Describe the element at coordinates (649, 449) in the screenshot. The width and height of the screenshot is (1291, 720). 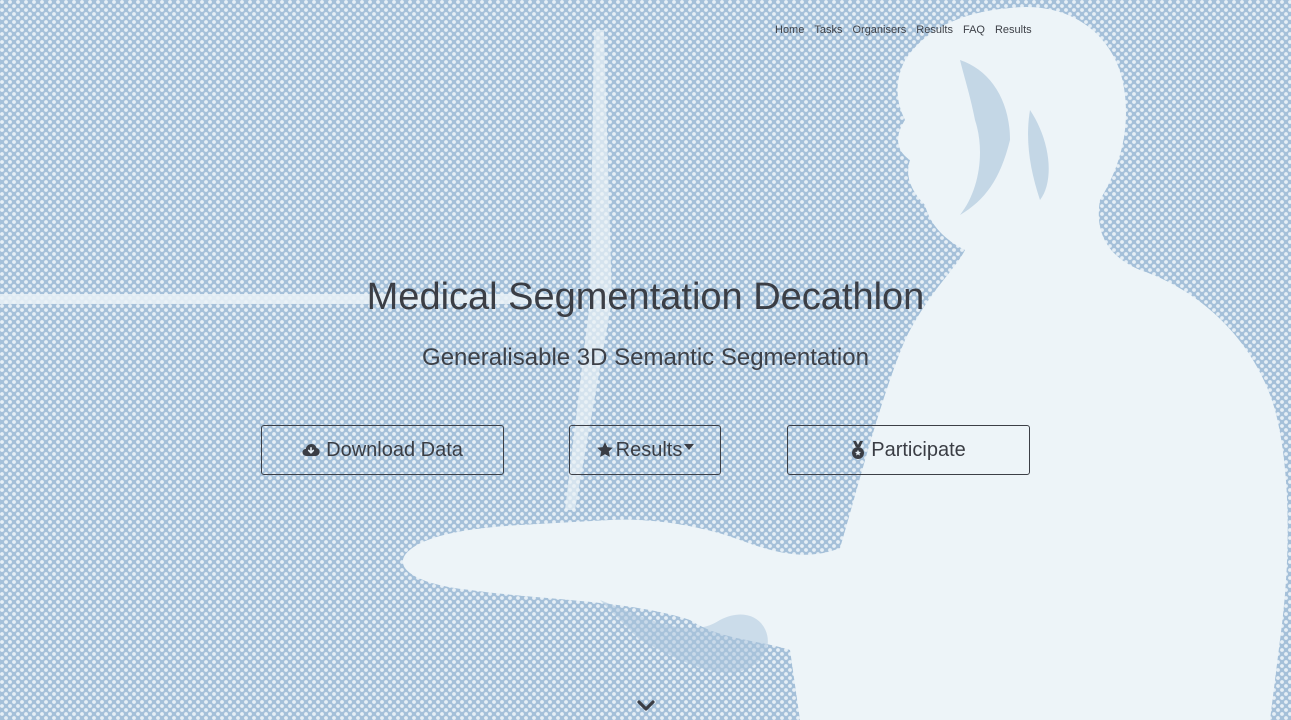
I see `results-label: Results` at that location.